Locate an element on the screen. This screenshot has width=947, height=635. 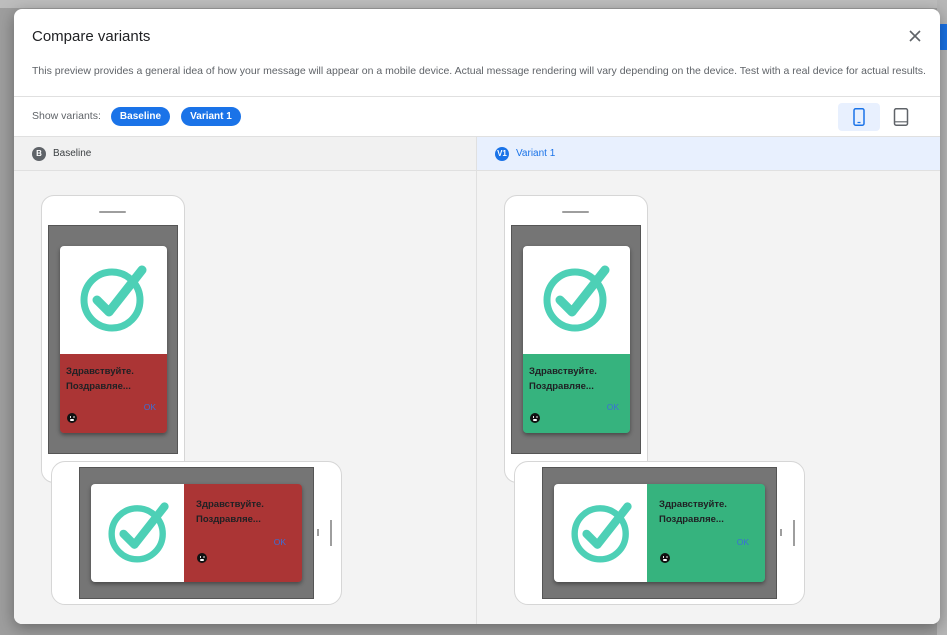
column-title: Baseline is located at coordinates (72, 153).